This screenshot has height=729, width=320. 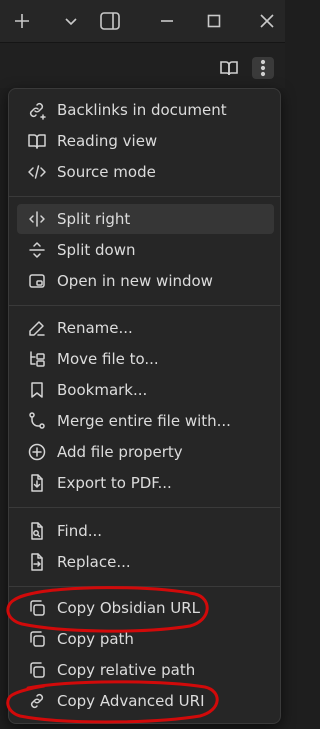 I want to click on menu-item-source-mode: Source mode, so click(x=145, y=172).